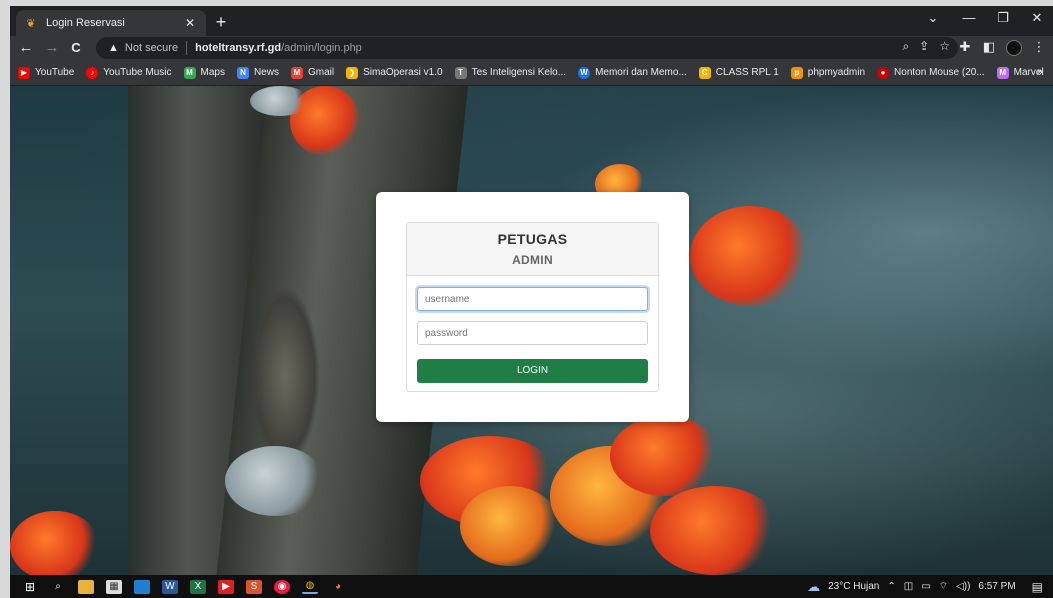 The image size is (1053, 598). I want to click on firefox-icon: ◕, so click(338, 587).